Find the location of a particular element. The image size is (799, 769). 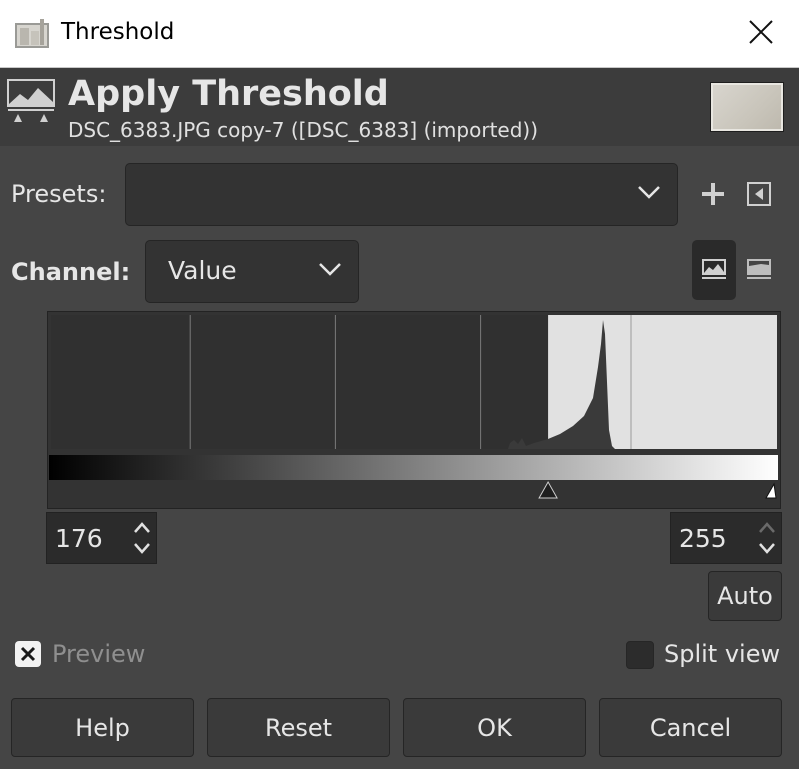

value-gradient-bar is located at coordinates (413, 467).